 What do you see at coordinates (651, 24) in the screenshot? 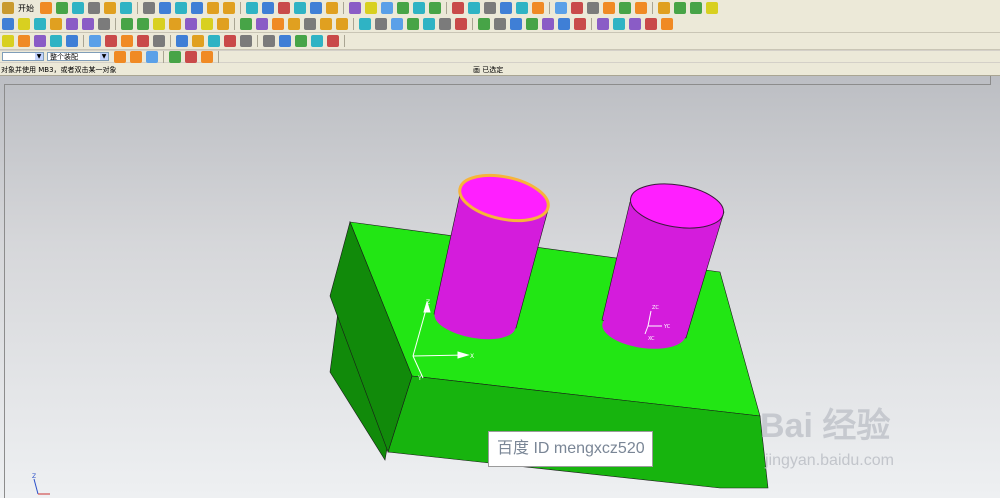
I see `edit-icon` at bounding box center [651, 24].